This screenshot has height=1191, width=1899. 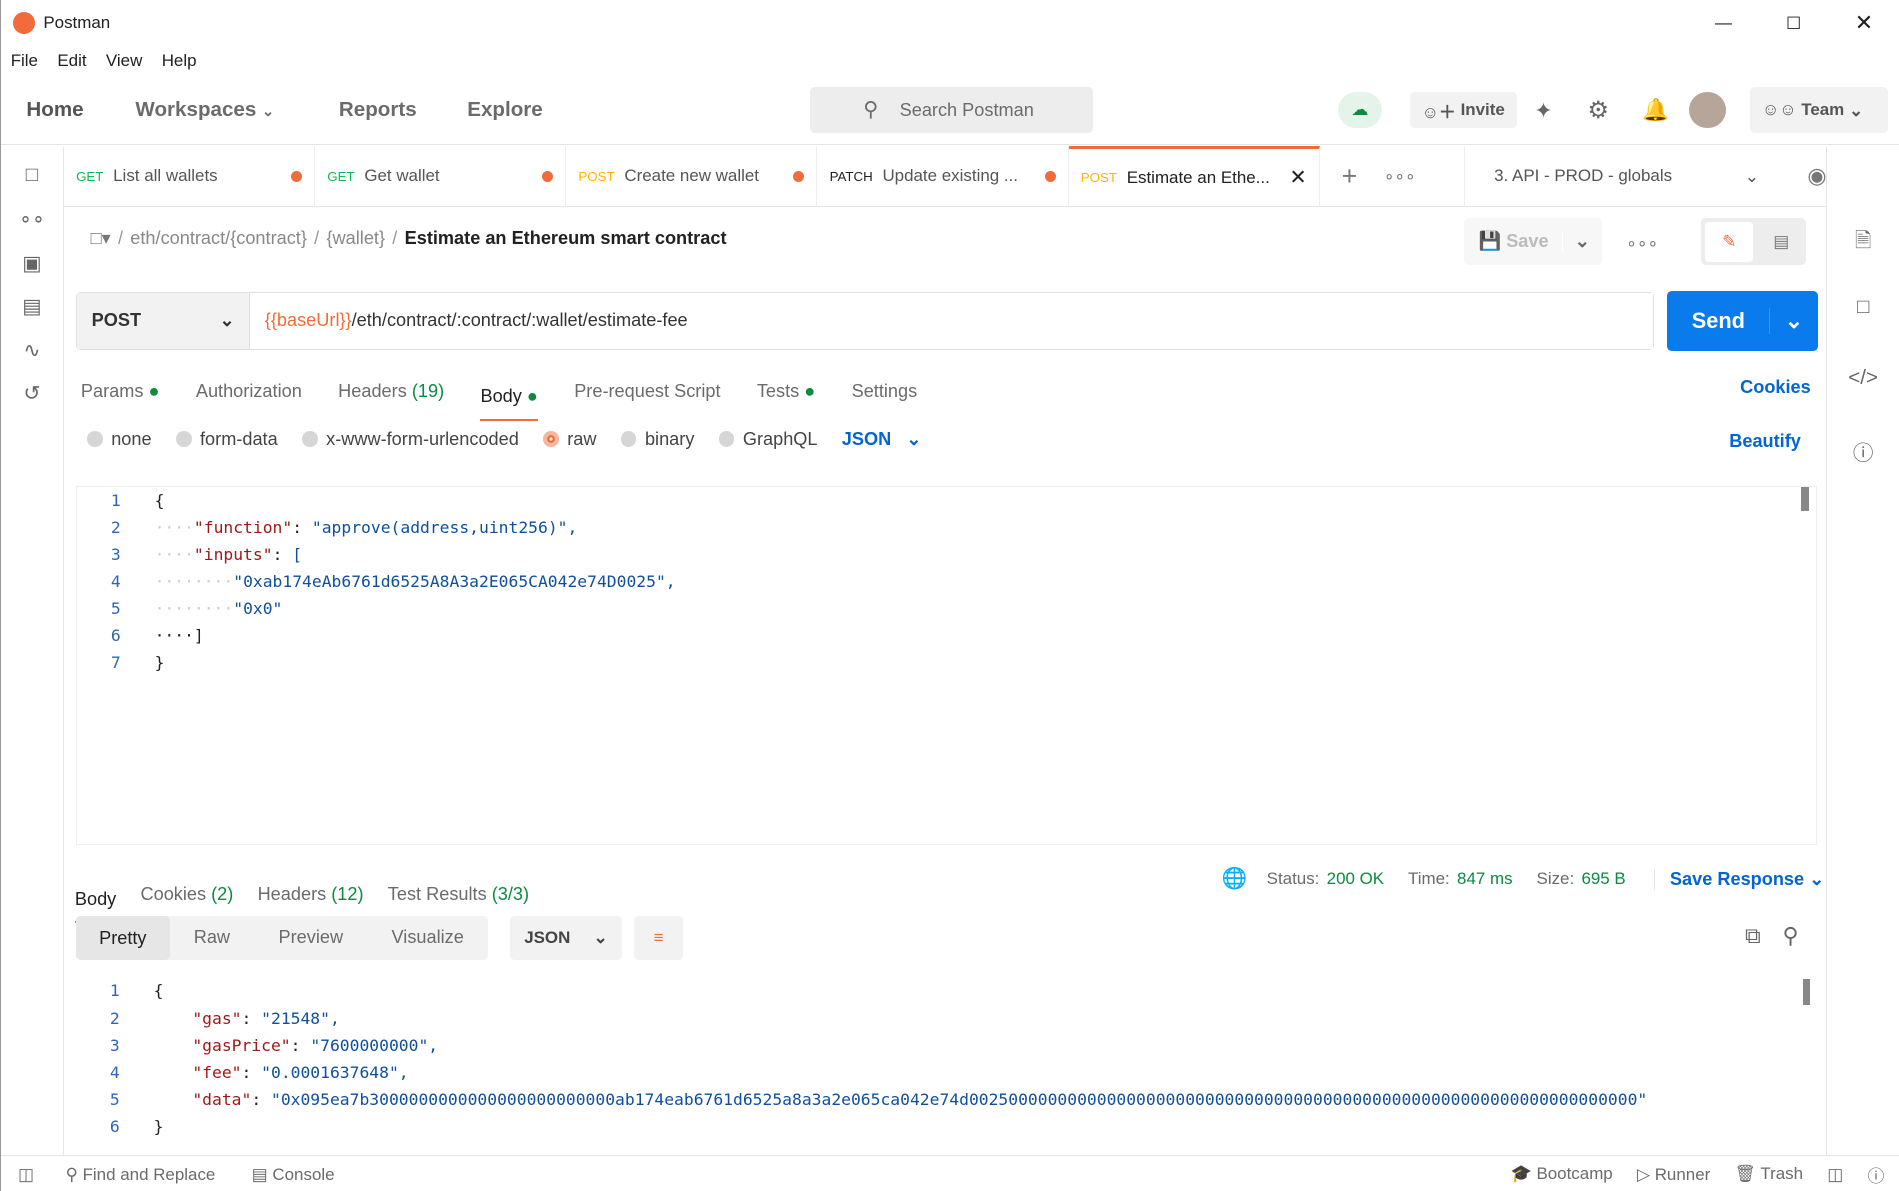 I want to click on view-preview: Preview, so click(x=310, y=937).